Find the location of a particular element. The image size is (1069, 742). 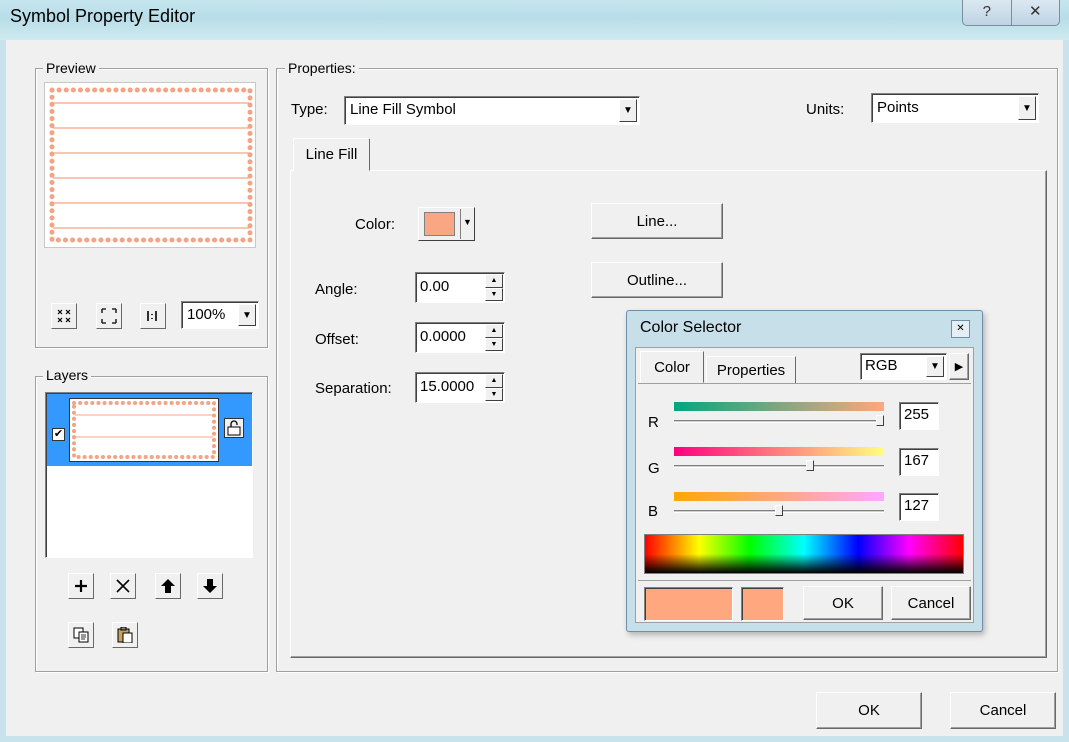

copy-icon is located at coordinates (81, 635).